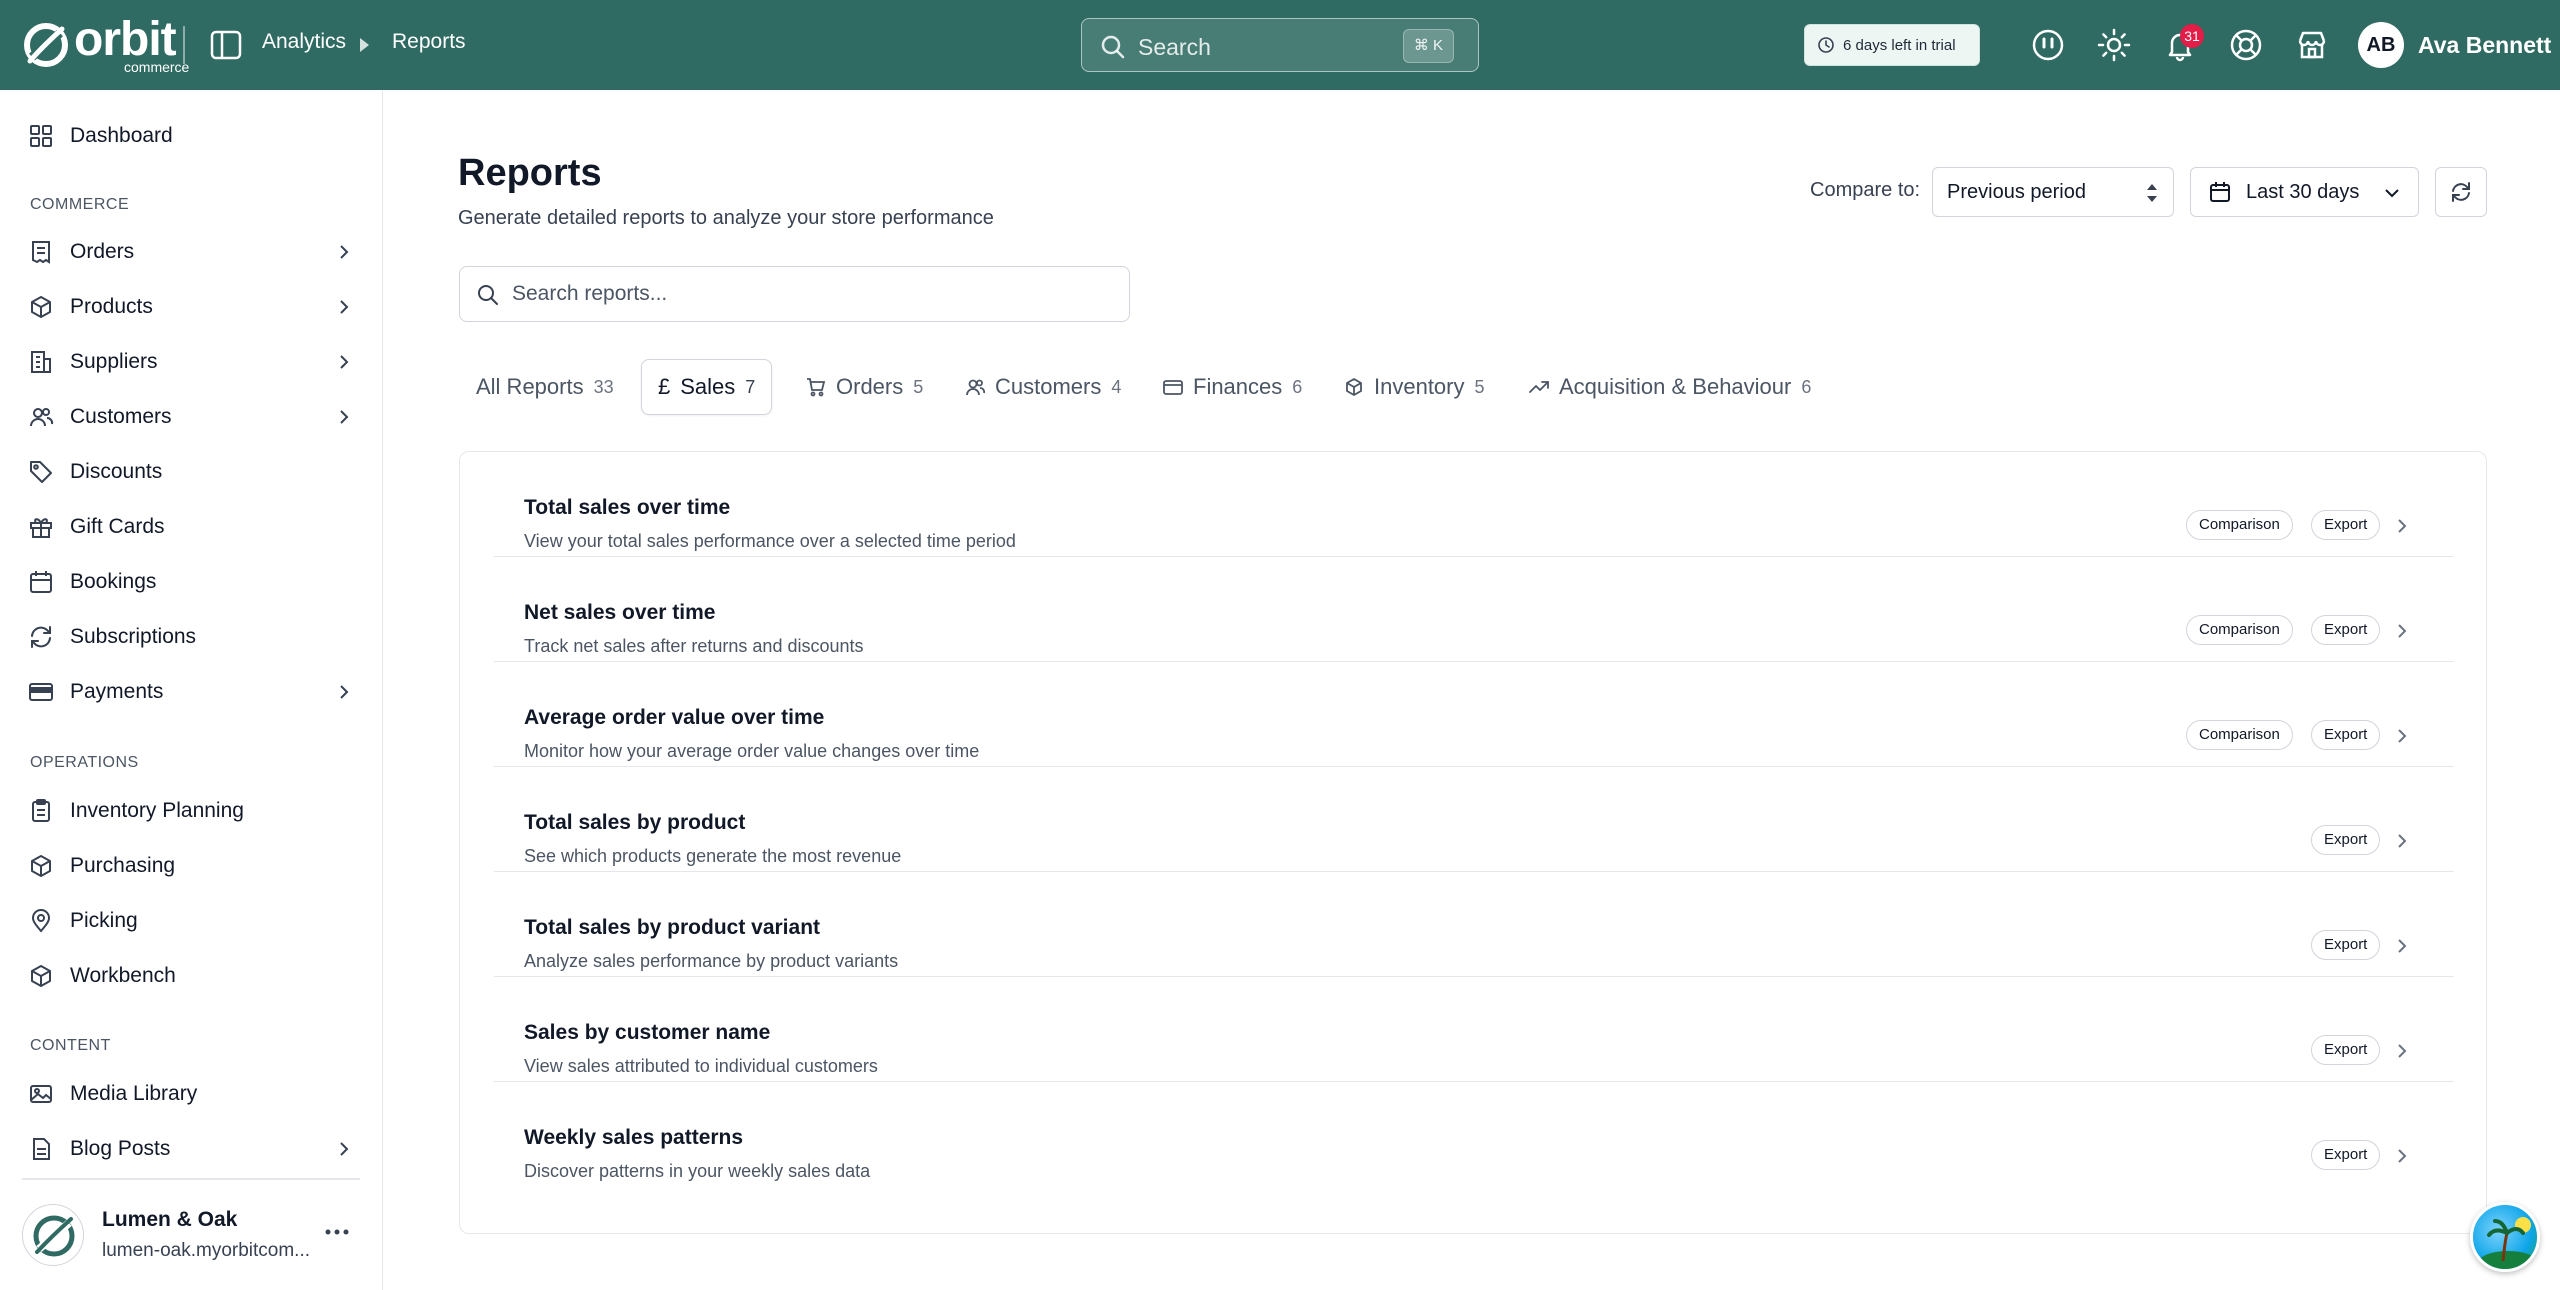 Image resolution: width=2560 pixels, height=1290 pixels. Describe the element at coordinates (41, 1149) in the screenshot. I see `document-icon` at that location.